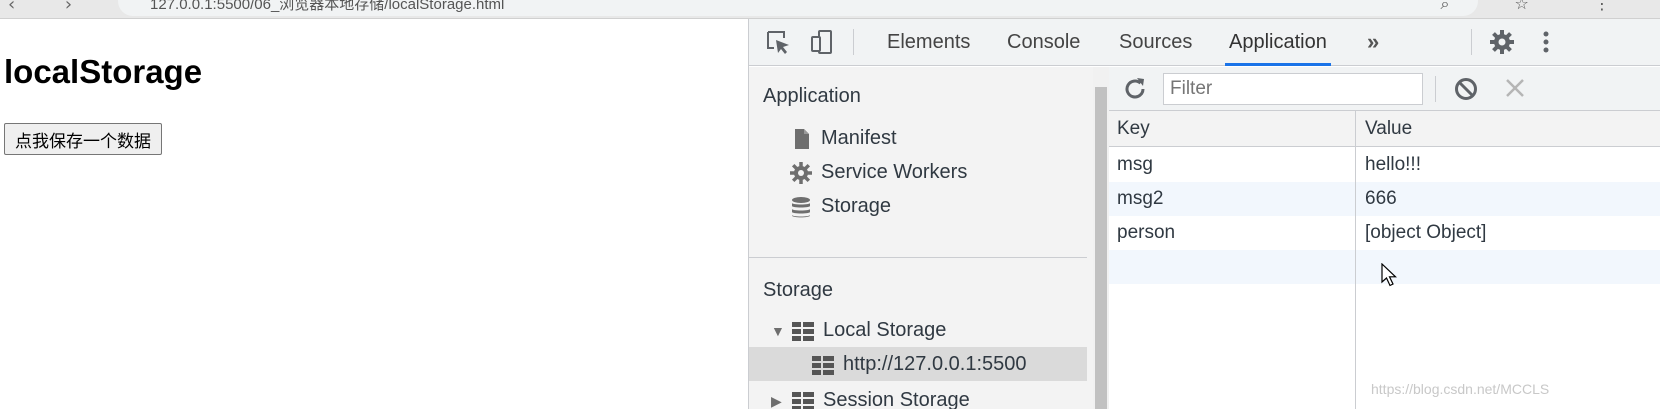 The height and width of the screenshot is (409, 1660). I want to click on storage-toolbar, so click(1384, 89).